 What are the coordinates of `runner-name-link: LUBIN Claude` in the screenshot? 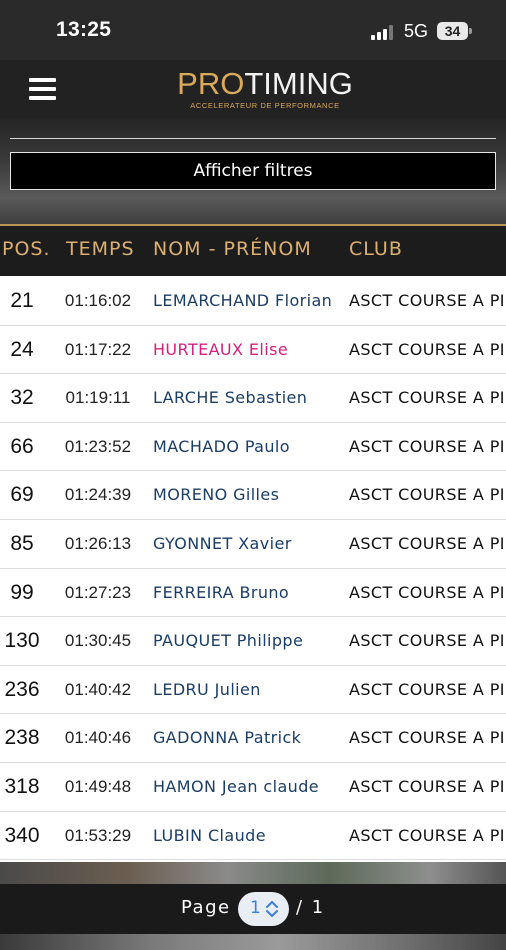 It's located at (209, 836).